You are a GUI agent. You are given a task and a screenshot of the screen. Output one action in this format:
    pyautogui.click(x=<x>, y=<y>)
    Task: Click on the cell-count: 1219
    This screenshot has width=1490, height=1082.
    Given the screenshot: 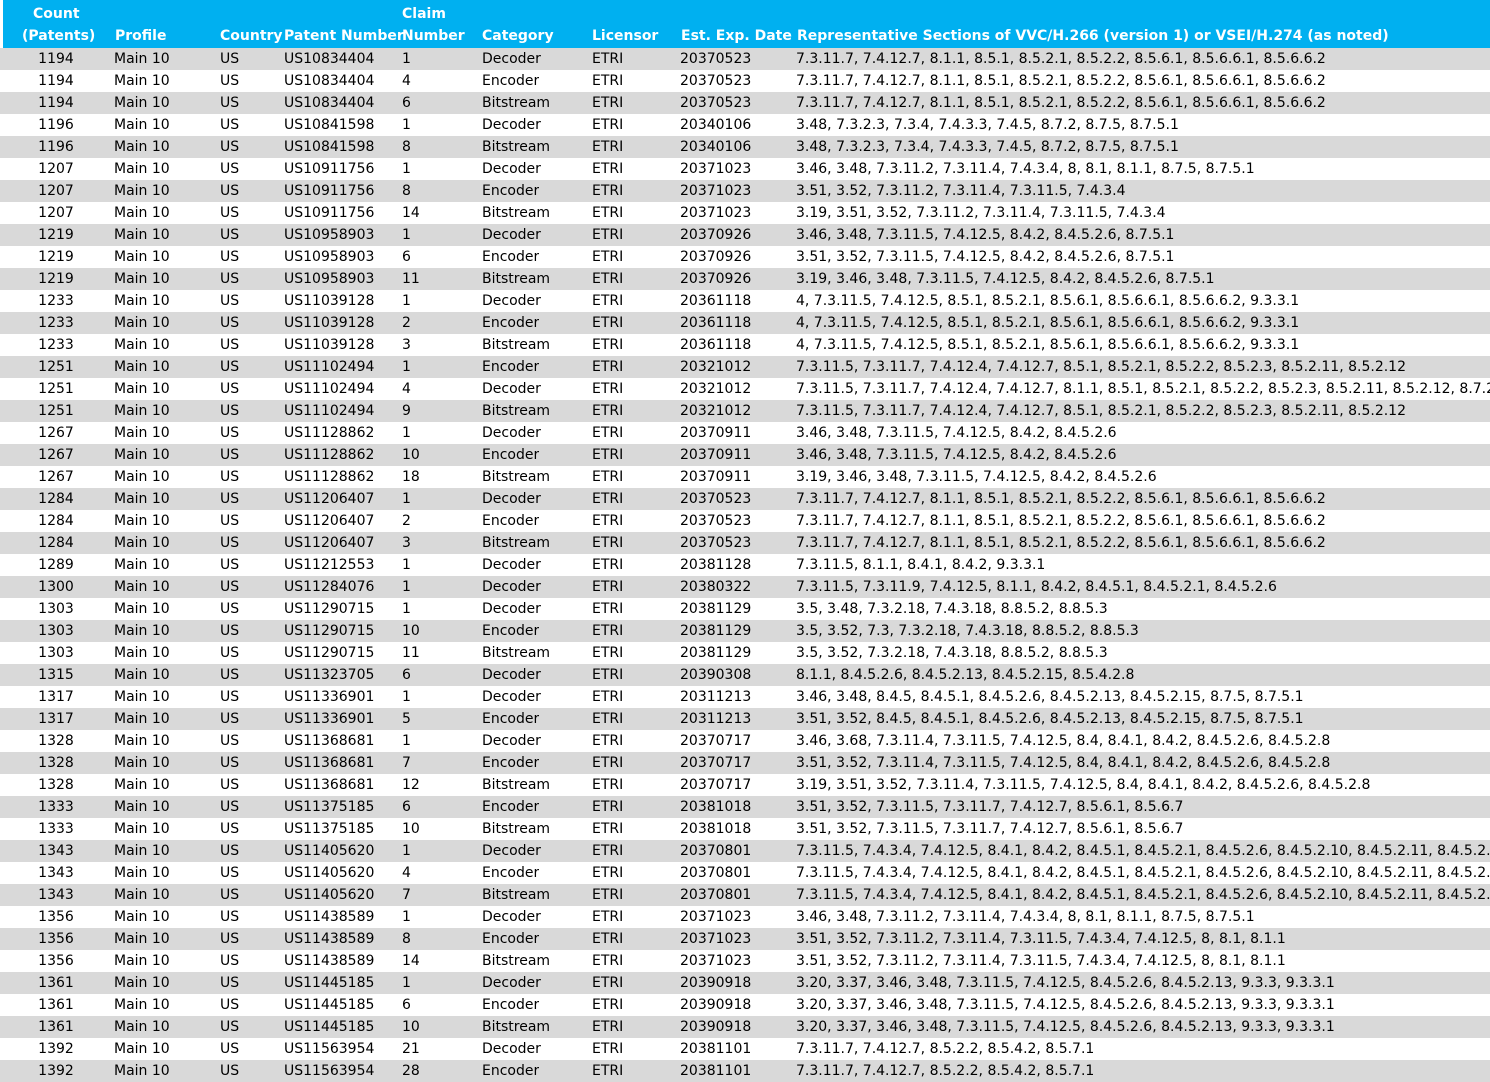 What is the action you would take?
    pyautogui.click(x=56, y=235)
    